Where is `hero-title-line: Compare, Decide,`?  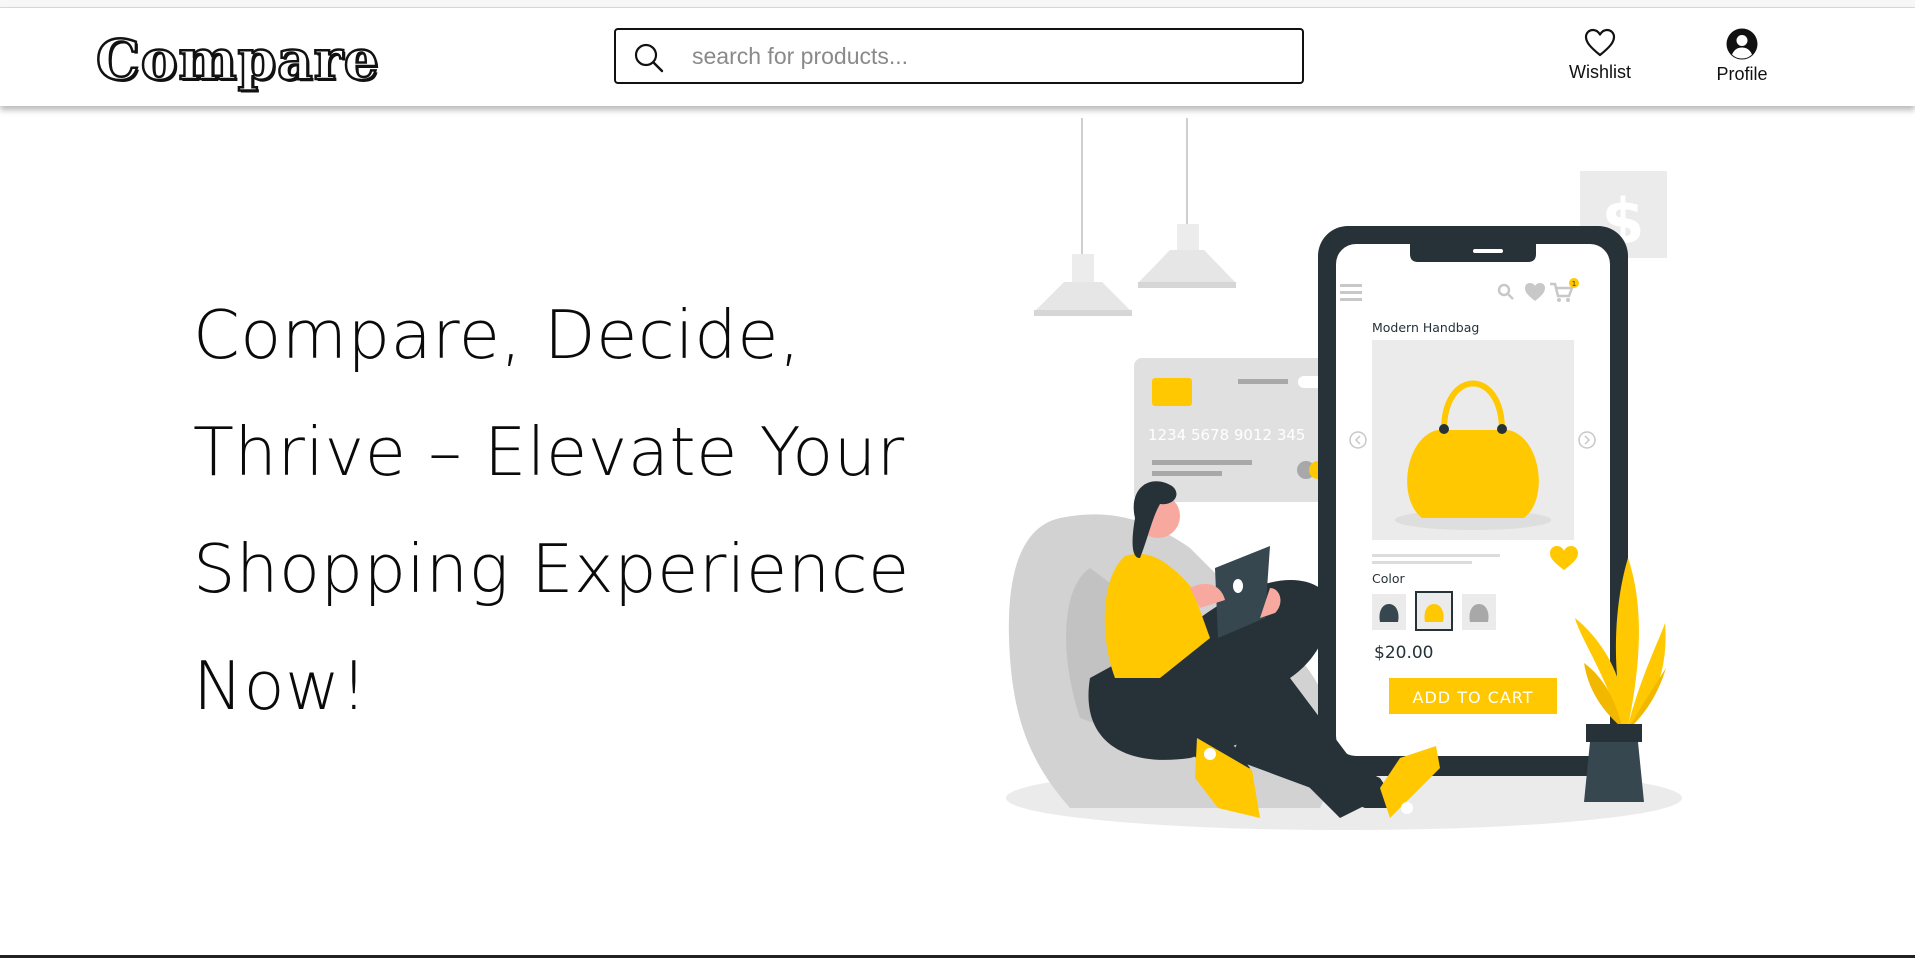
hero-title-line: Compare, Decide, is located at coordinates (497, 335).